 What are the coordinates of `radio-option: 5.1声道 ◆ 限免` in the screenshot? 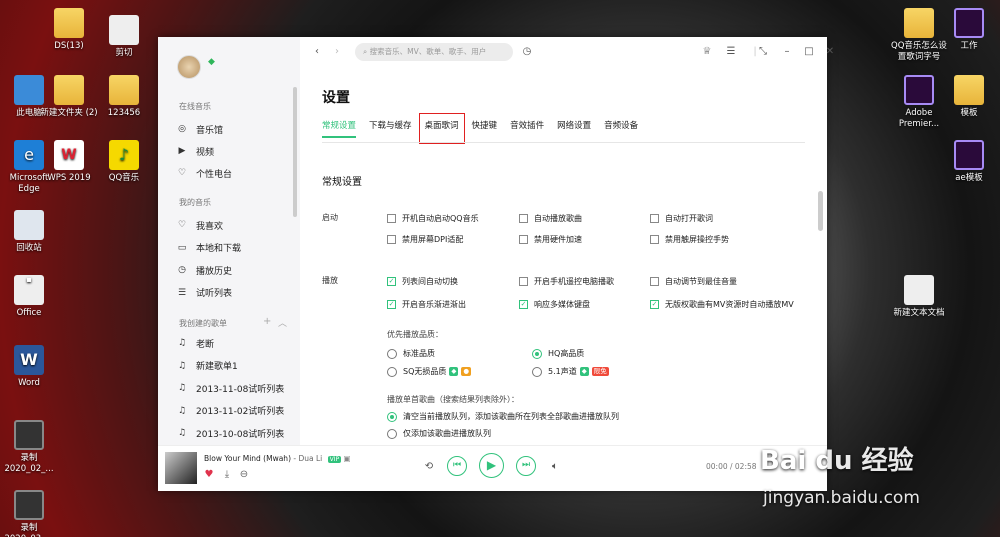 It's located at (570, 371).